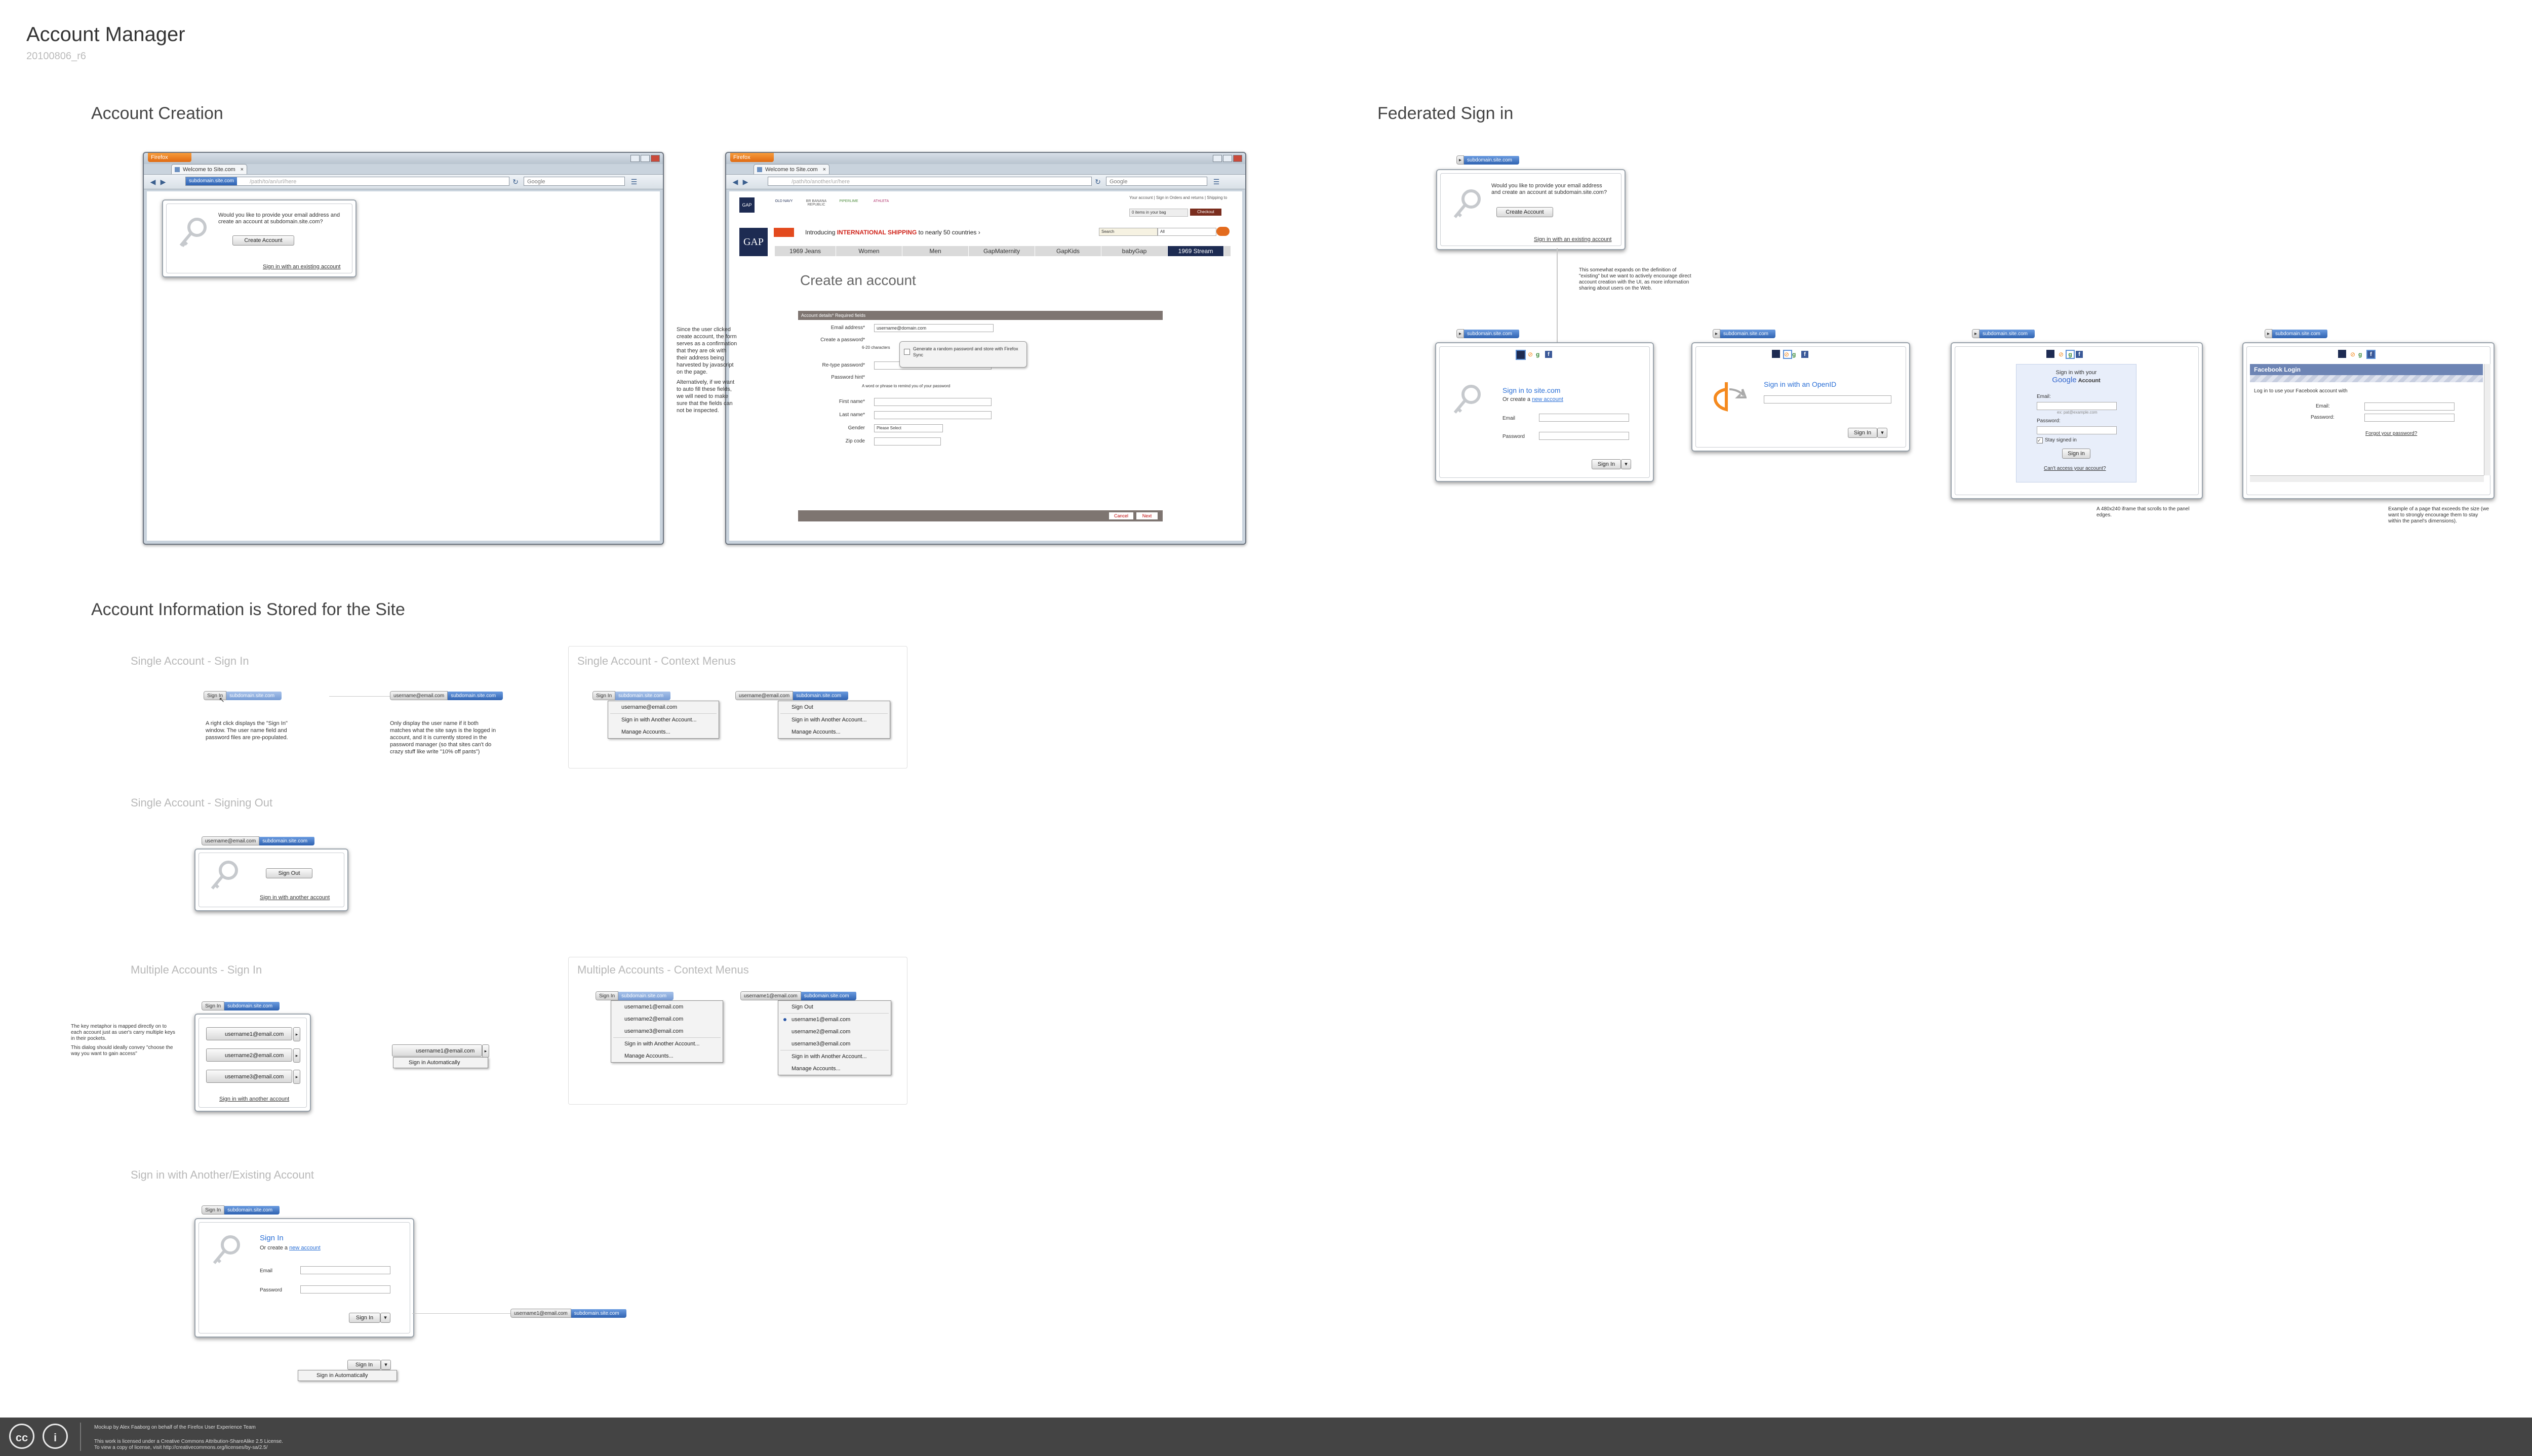 The image size is (2532, 1456). What do you see at coordinates (2367, 478) in the screenshot?
I see `facebook-horizontal-scrollbar` at bounding box center [2367, 478].